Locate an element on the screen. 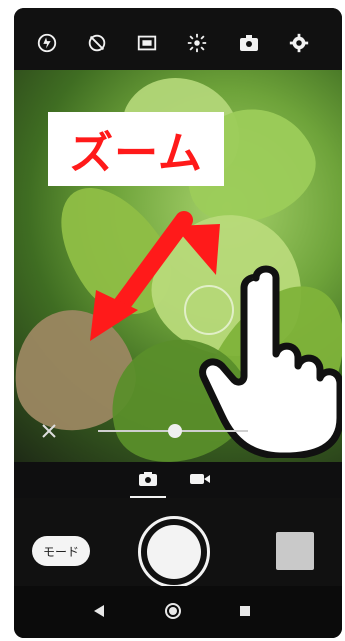 The height and width of the screenshot is (641, 345). shutter-button is located at coordinates (174, 552).